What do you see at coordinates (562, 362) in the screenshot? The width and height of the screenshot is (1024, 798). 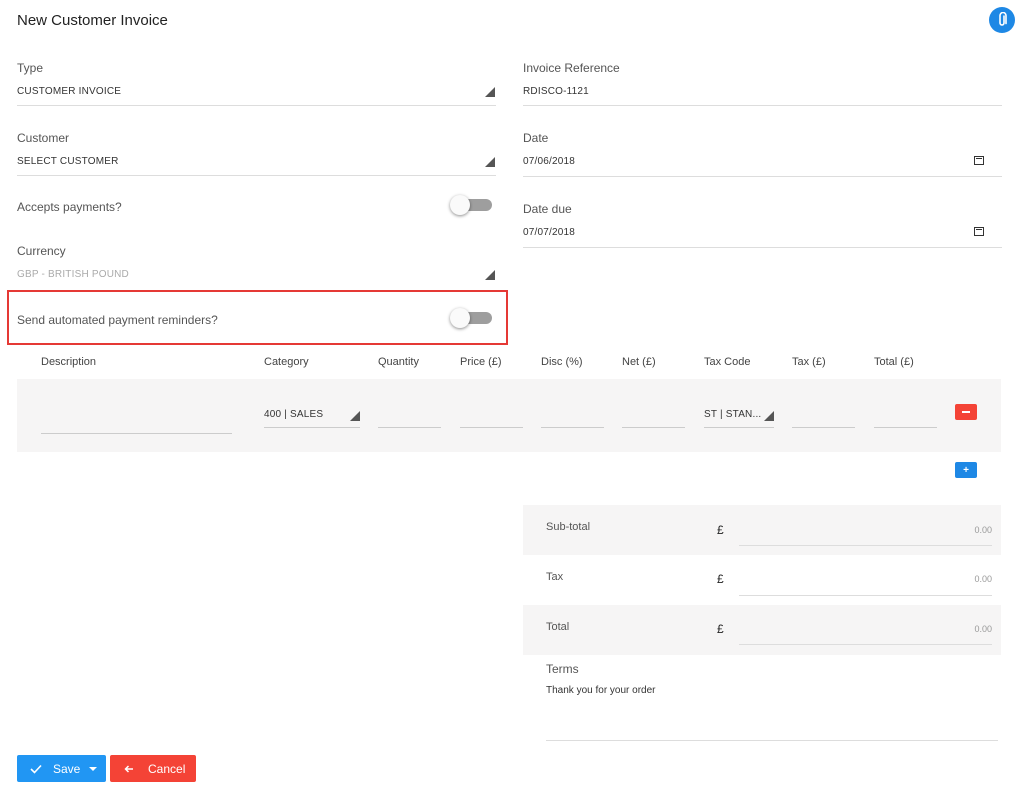 I see `col-discount: Disc (%)` at bounding box center [562, 362].